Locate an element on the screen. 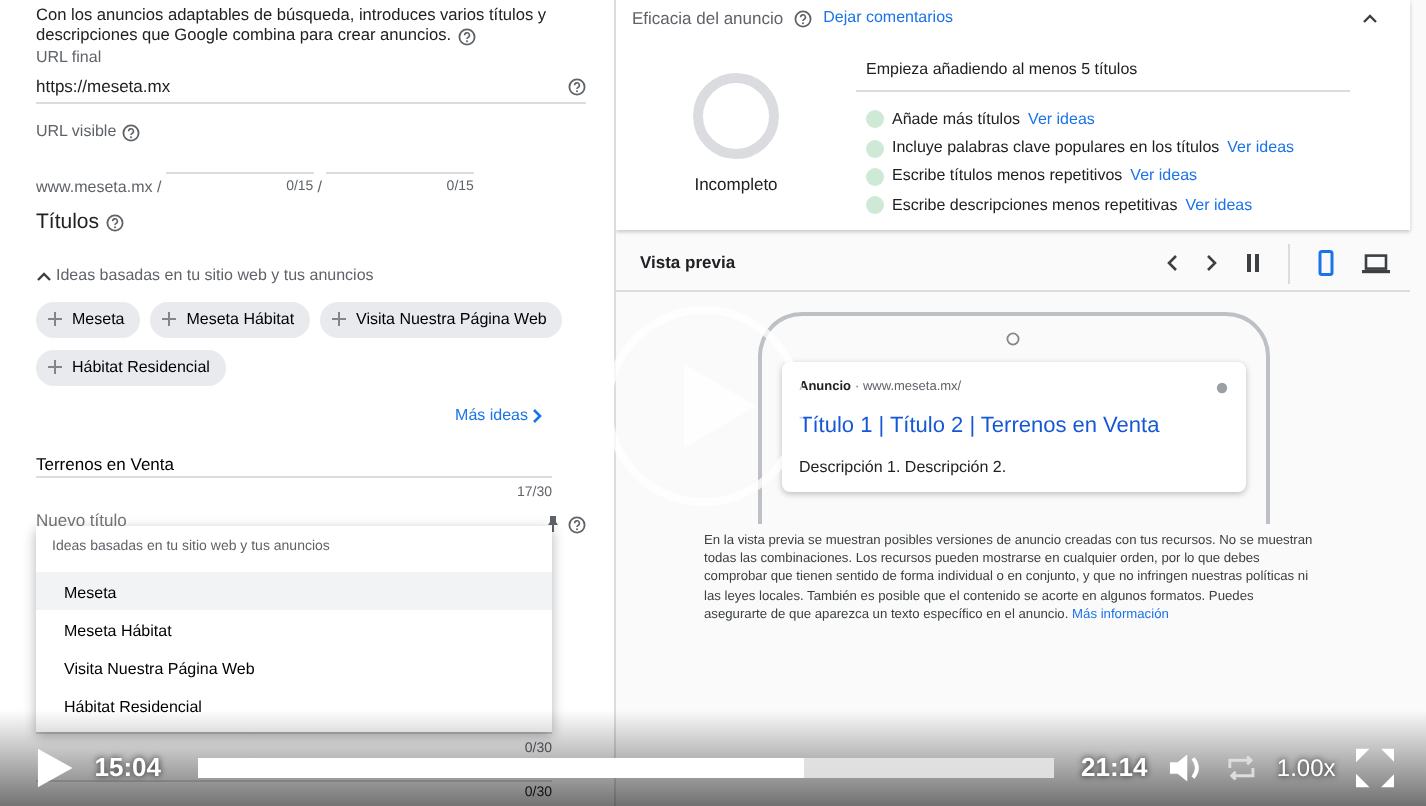 This screenshot has height=806, width=1426. tip-text: Escribe títulos menos repetitivos is located at coordinates (1007, 176).